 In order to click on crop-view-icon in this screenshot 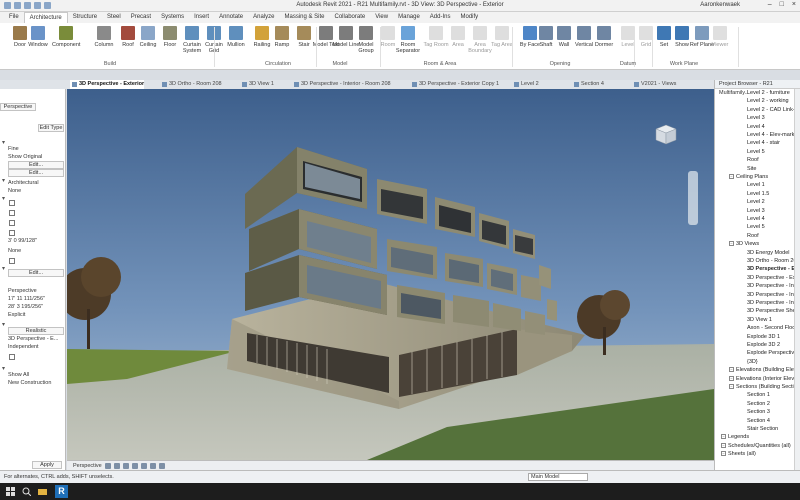, I will do `click(153, 466)`.